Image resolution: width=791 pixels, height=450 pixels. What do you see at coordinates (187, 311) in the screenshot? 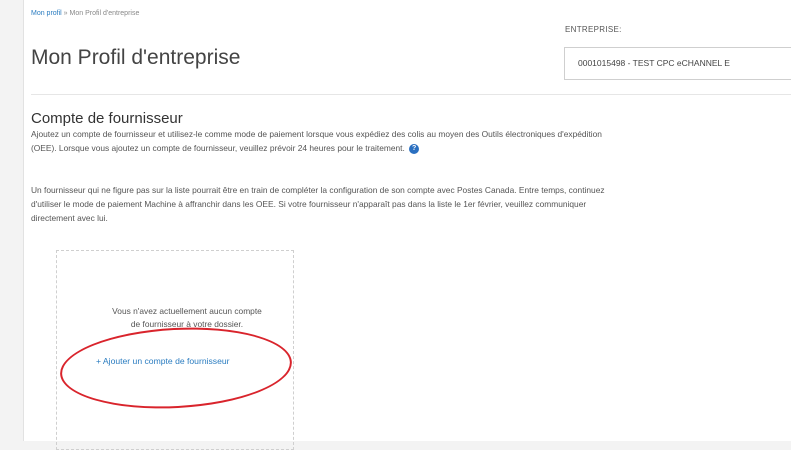
I see `empty-line-1: Vous n'avez actuellement aucun compte` at bounding box center [187, 311].